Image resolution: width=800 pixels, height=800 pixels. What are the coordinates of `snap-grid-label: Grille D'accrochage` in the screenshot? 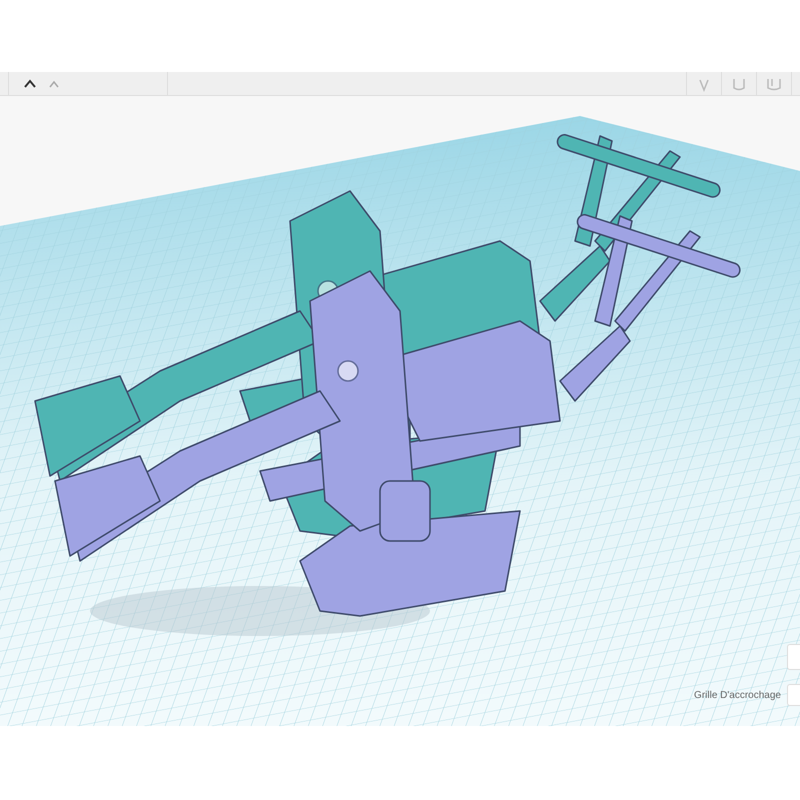 It's located at (737, 695).